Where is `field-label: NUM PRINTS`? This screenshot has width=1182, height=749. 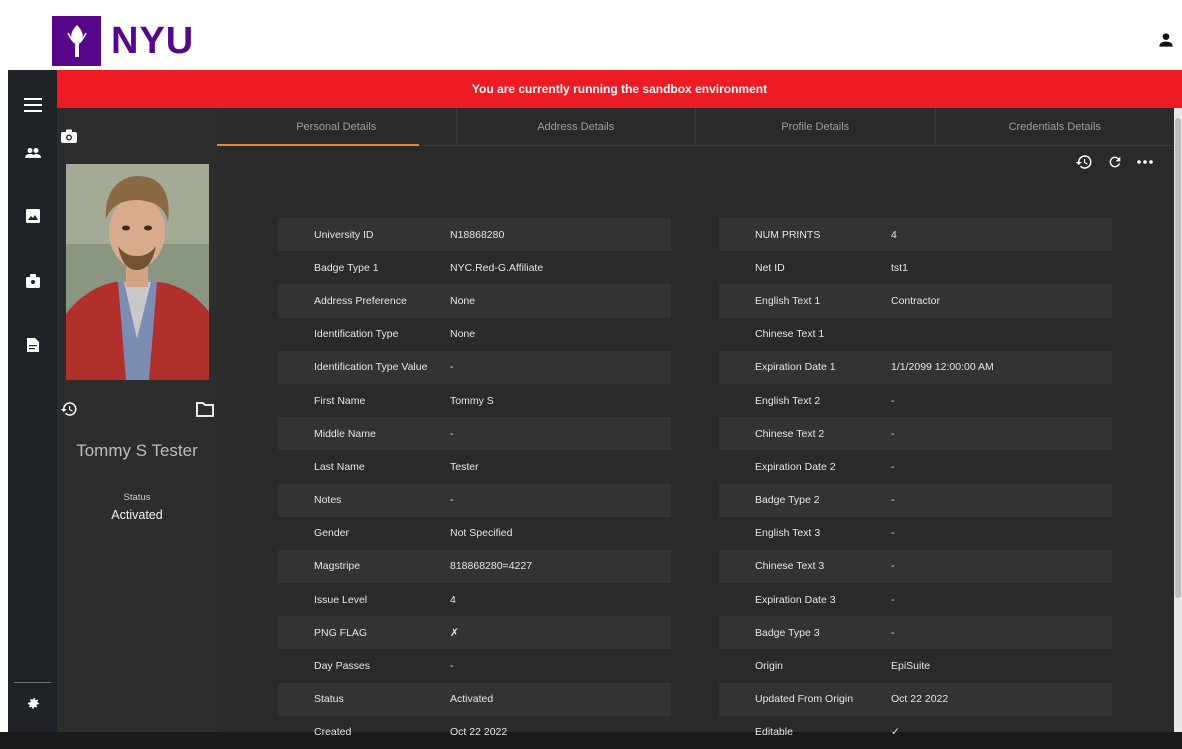
field-label: NUM PRINTS is located at coordinates (788, 234).